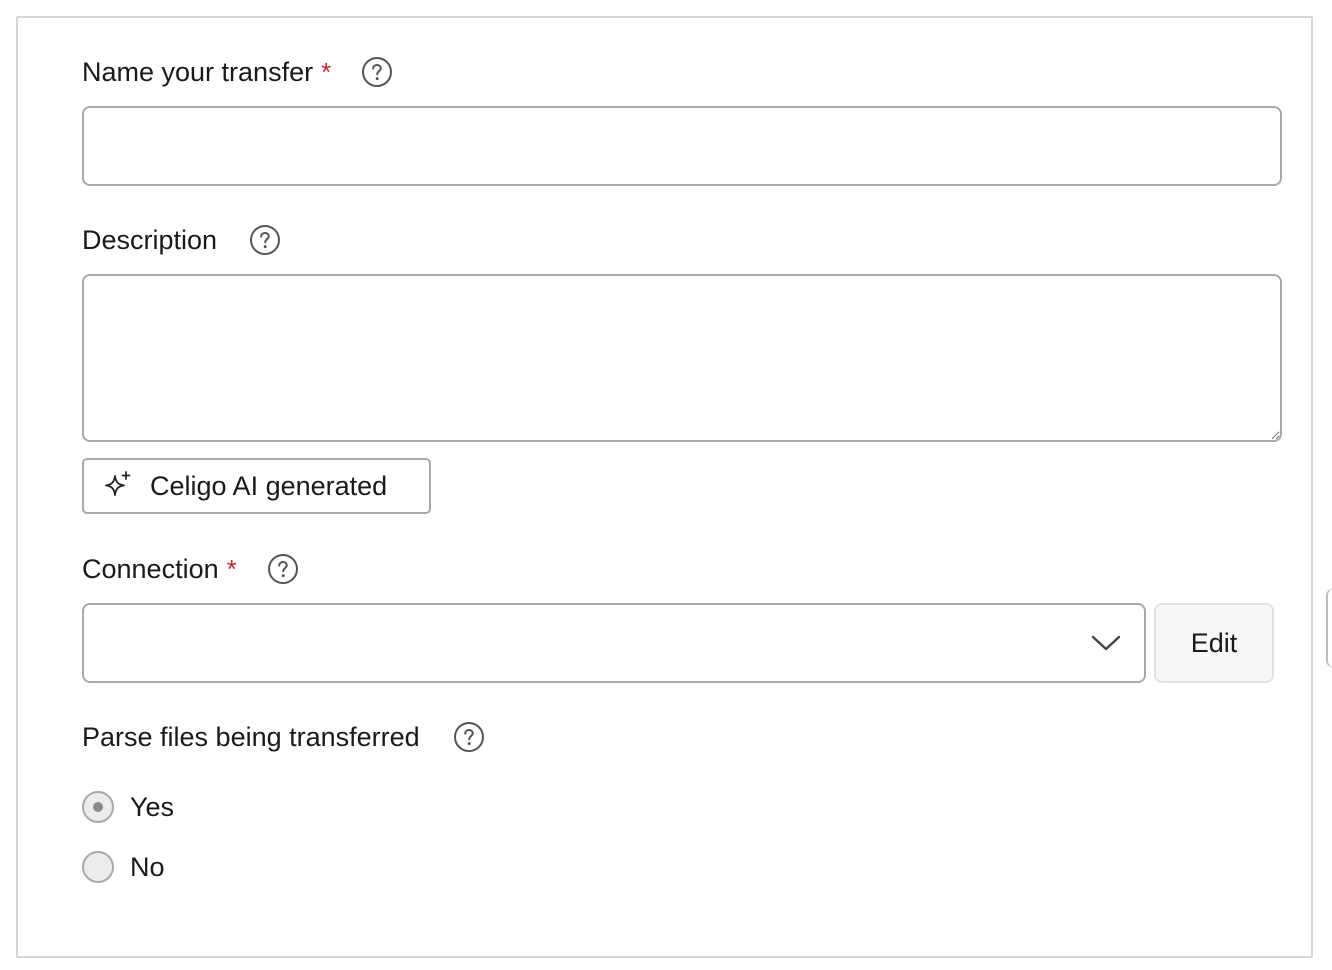 The image size is (1332, 970). I want to click on connection-label: Connection, so click(150, 568).